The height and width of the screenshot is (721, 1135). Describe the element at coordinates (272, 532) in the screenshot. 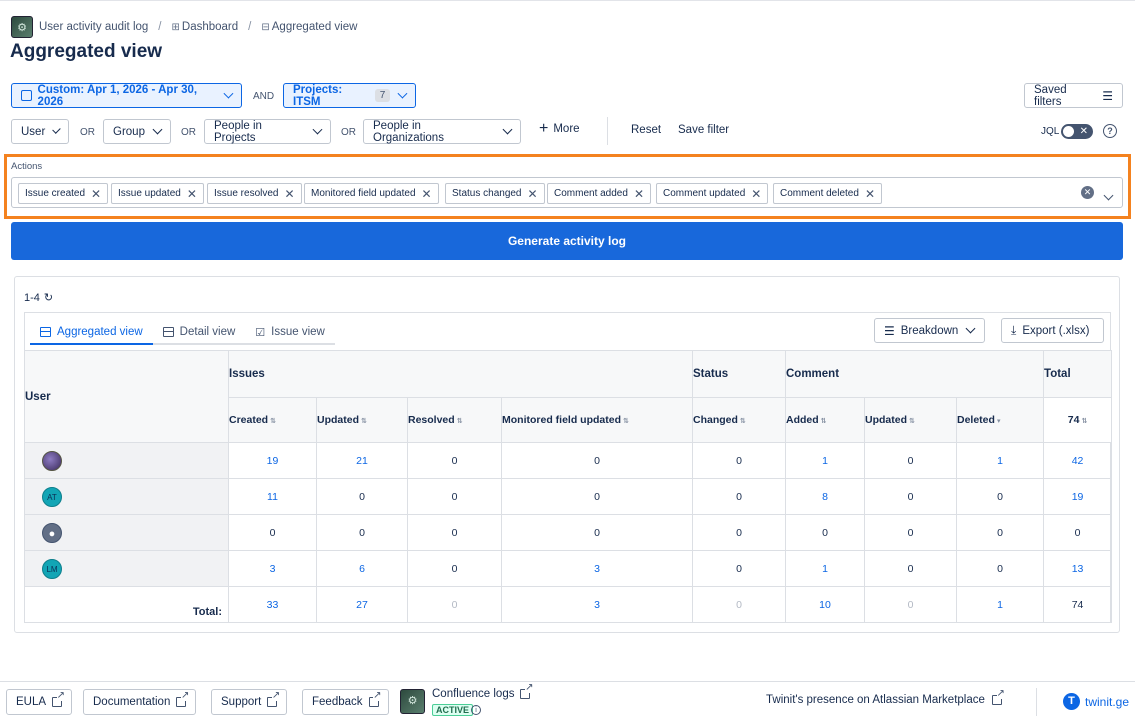

I see `cell-created: 0` at that location.